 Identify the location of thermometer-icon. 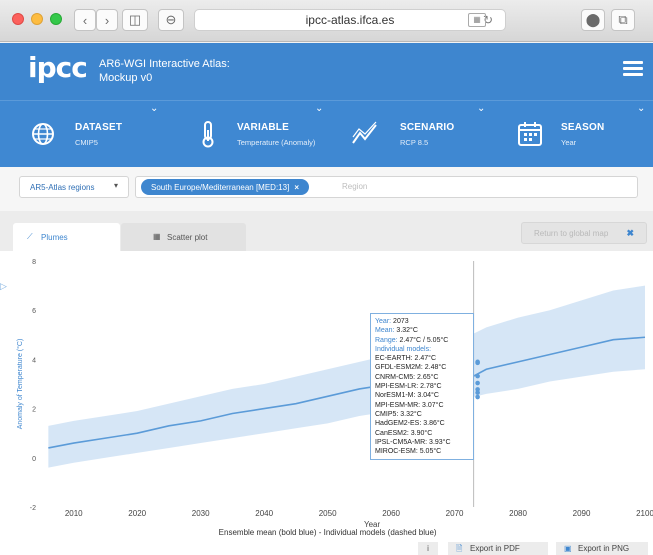
(208, 134).